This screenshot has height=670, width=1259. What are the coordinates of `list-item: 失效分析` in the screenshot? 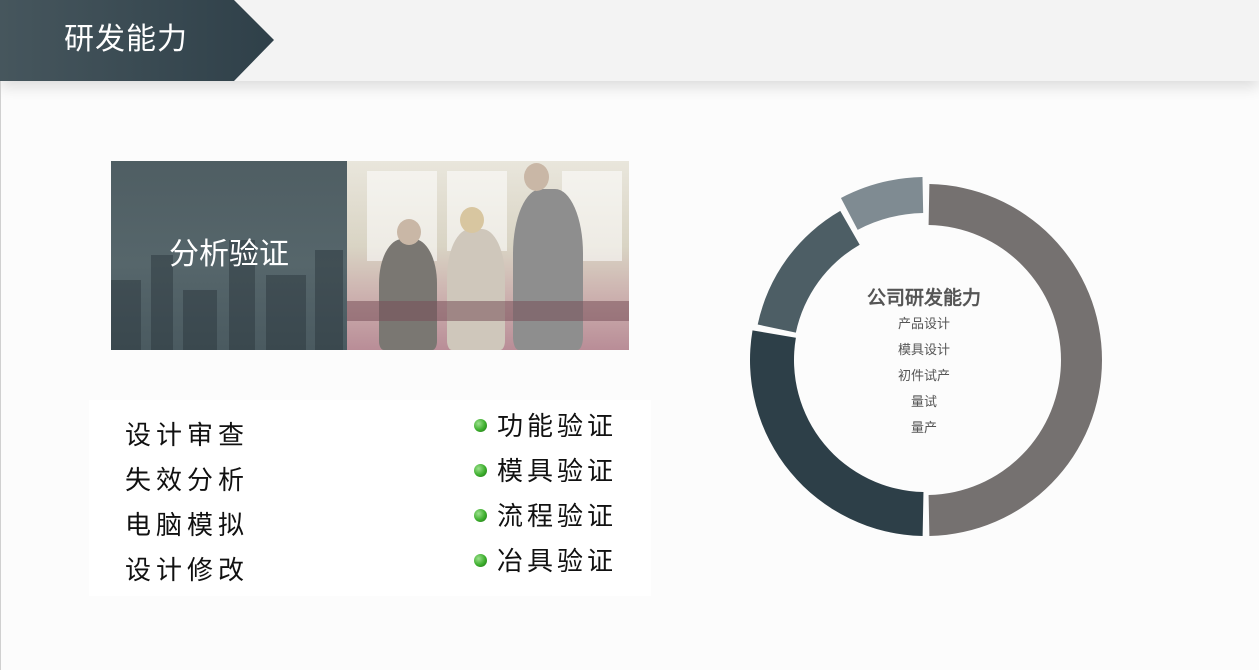 It's located at (187, 481).